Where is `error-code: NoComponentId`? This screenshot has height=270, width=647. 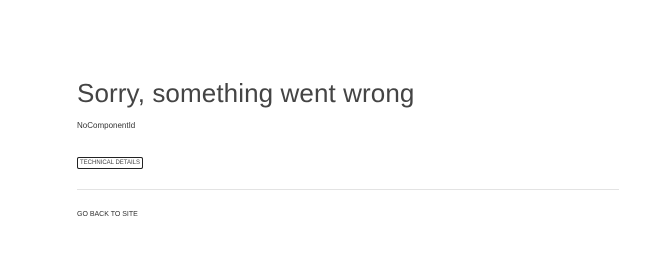
error-code: NoComponentId is located at coordinates (106, 125).